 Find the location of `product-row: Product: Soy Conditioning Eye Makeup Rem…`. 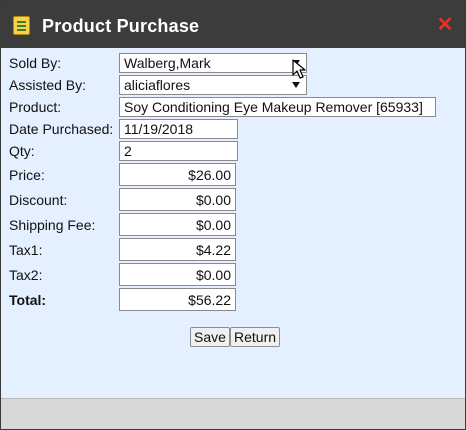

product-row: Product: Soy Conditioning Eye Makeup Rem… is located at coordinates (233, 108).